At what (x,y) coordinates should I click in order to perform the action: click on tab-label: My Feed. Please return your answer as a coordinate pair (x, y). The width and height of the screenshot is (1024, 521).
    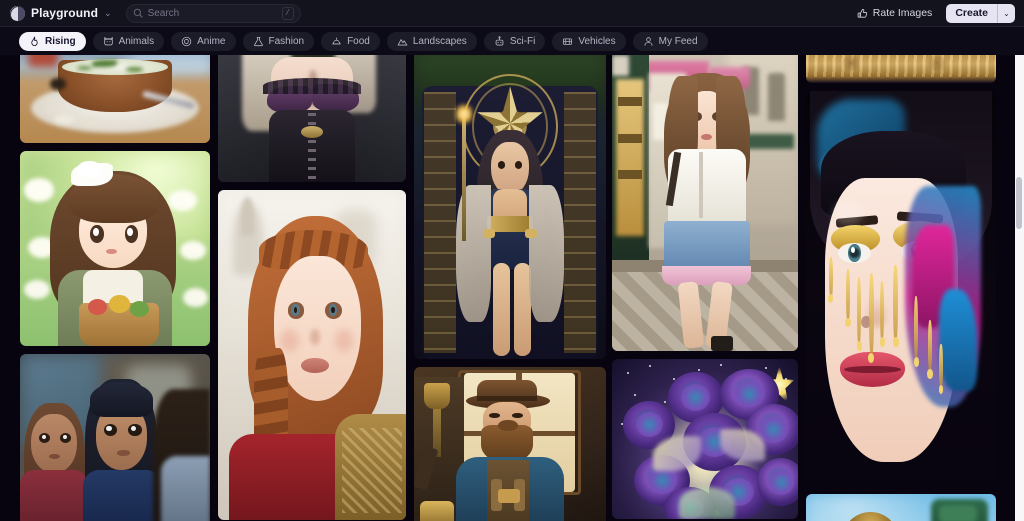
    Looking at the image, I should click on (678, 41).